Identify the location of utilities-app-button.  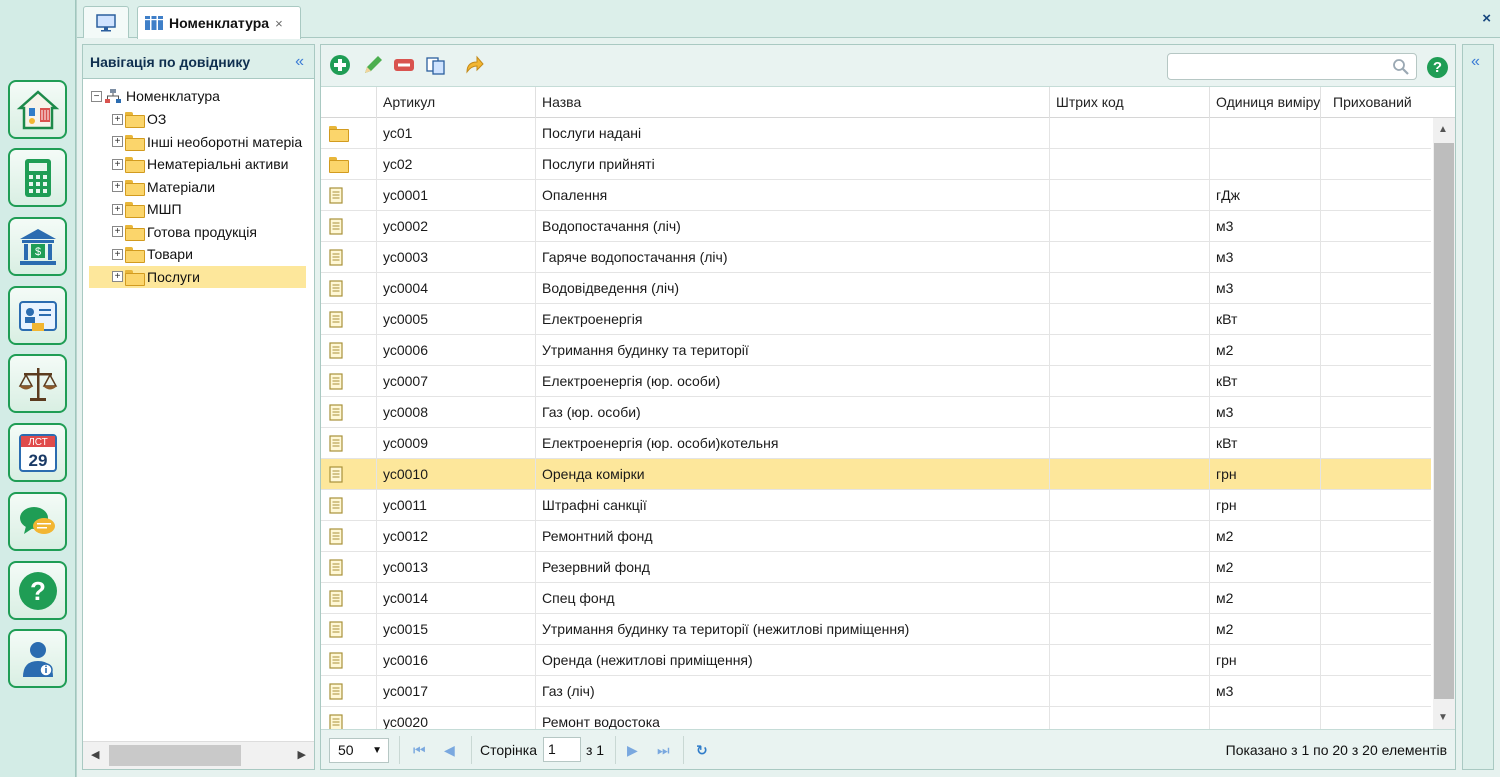
(37, 109).